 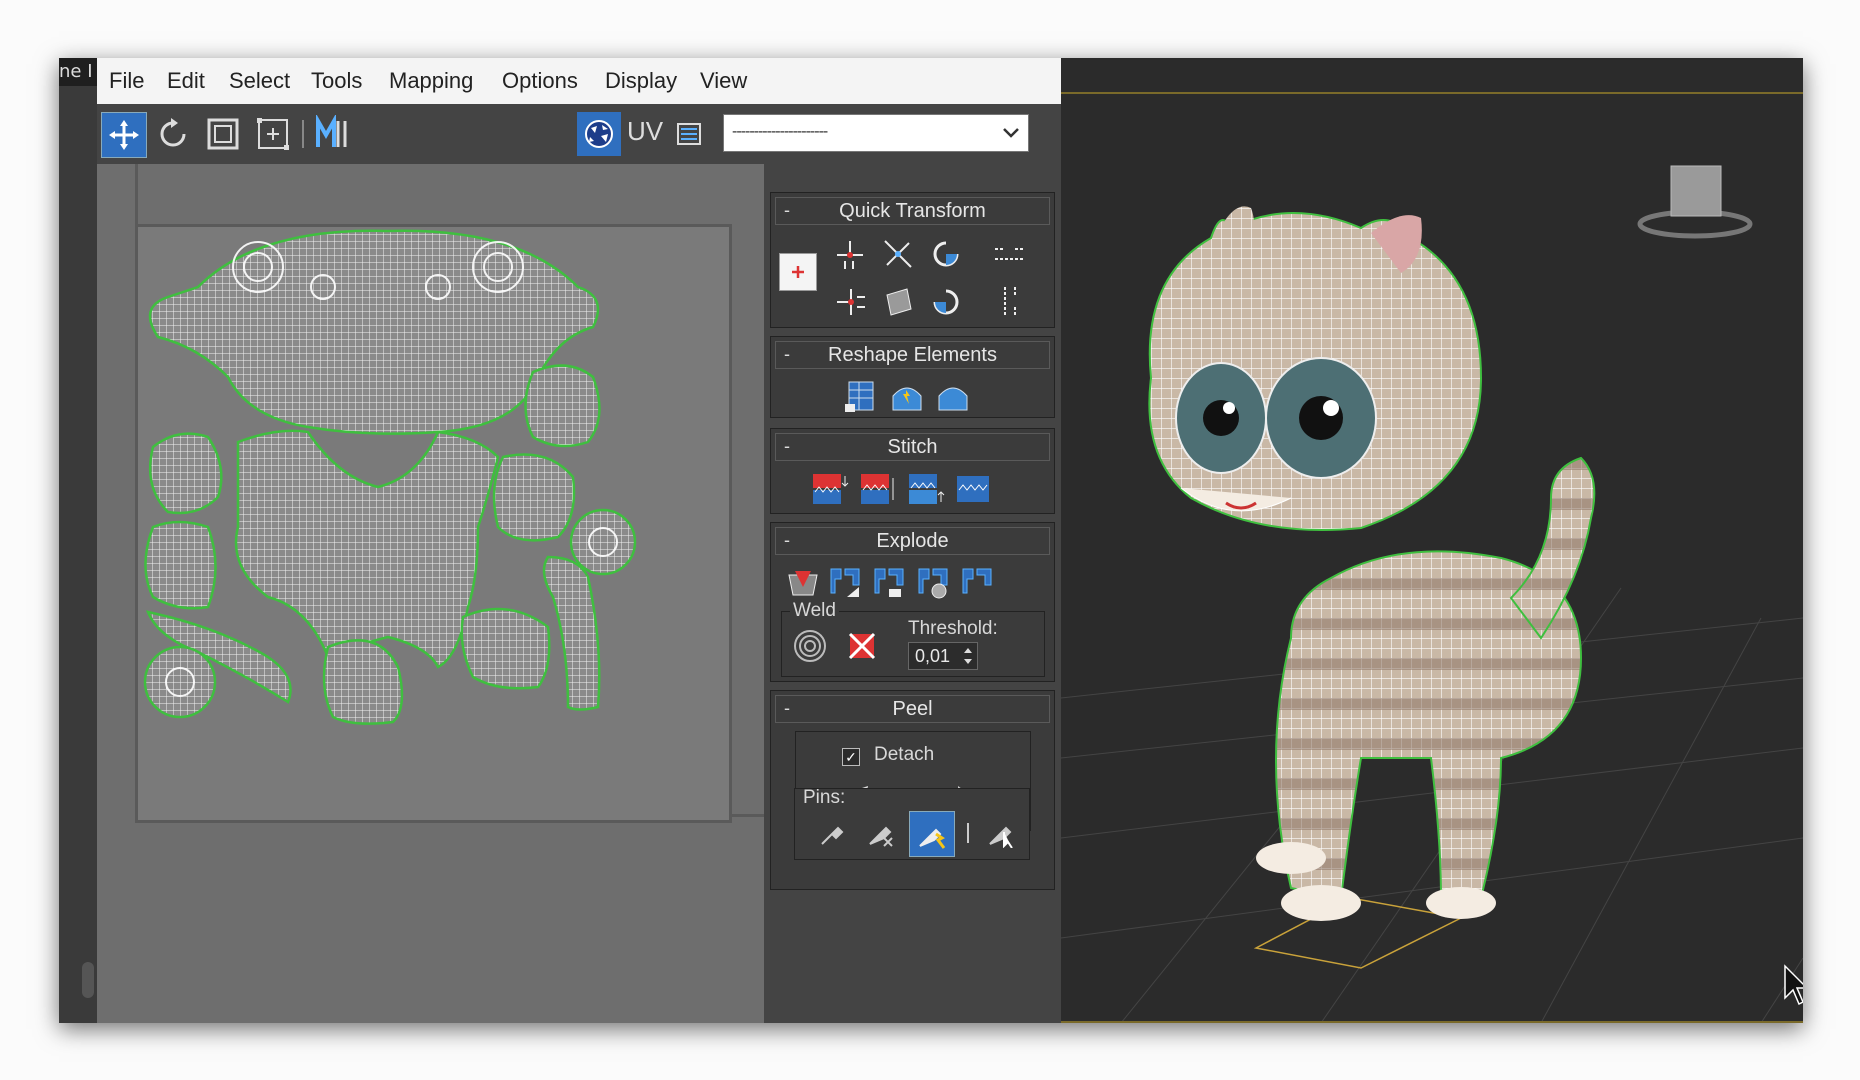 What do you see at coordinates (88, 980) in the screenshot?
I see `host-scrollbar` at bounding box center [88, 980].